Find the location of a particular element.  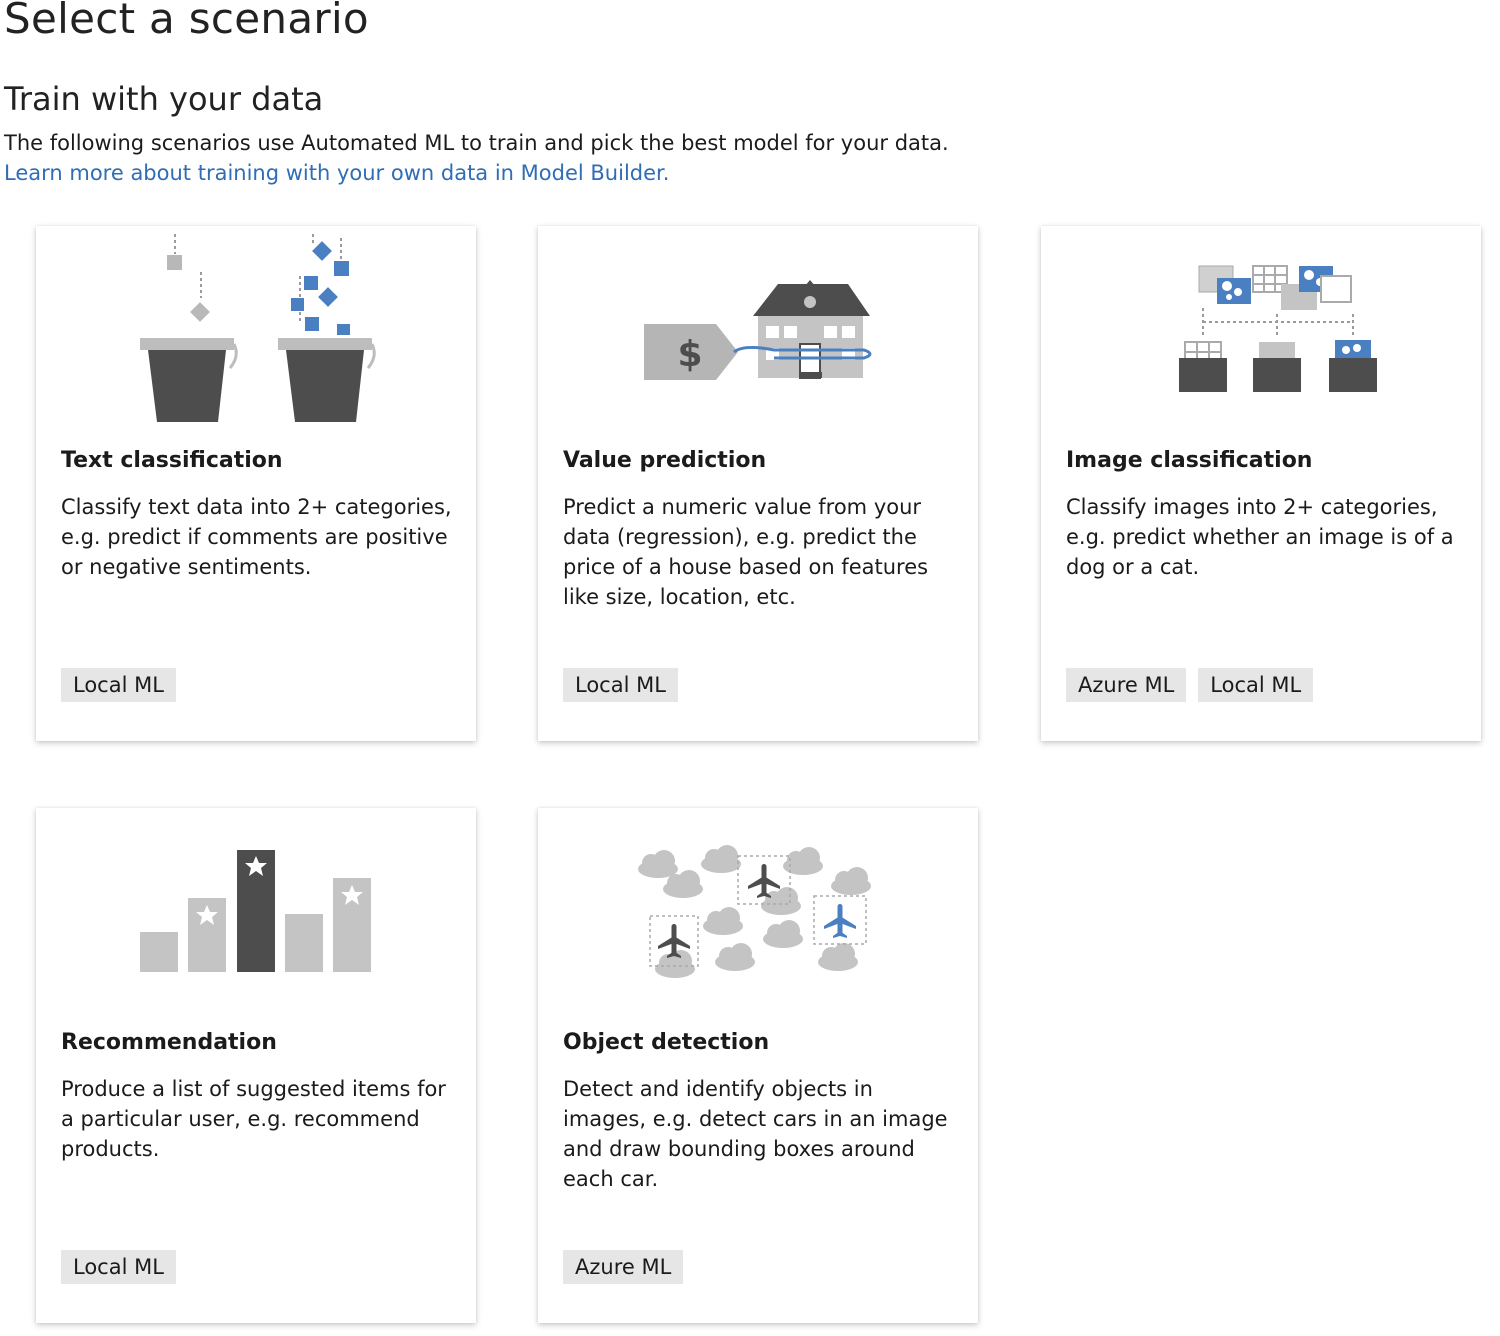

tag-list: Azure ML Local ML is located at coordinates (1190, 685).